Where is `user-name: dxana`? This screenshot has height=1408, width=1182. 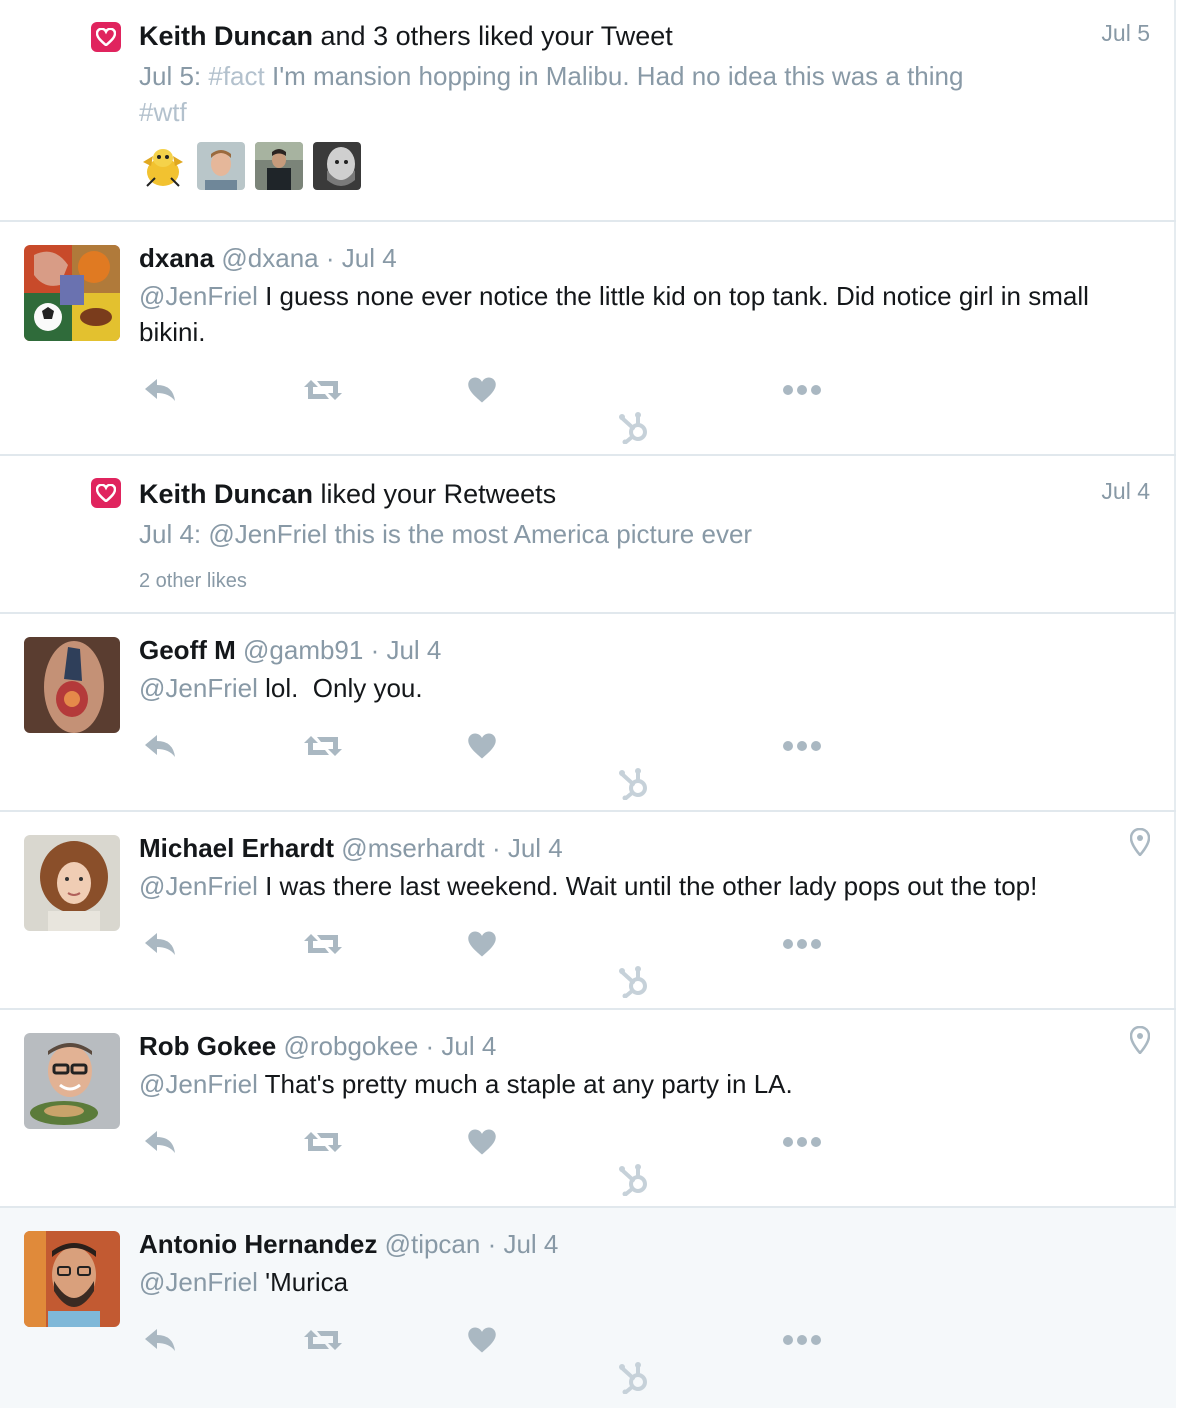
user-name: dxana is located at coordinates (176, 258).